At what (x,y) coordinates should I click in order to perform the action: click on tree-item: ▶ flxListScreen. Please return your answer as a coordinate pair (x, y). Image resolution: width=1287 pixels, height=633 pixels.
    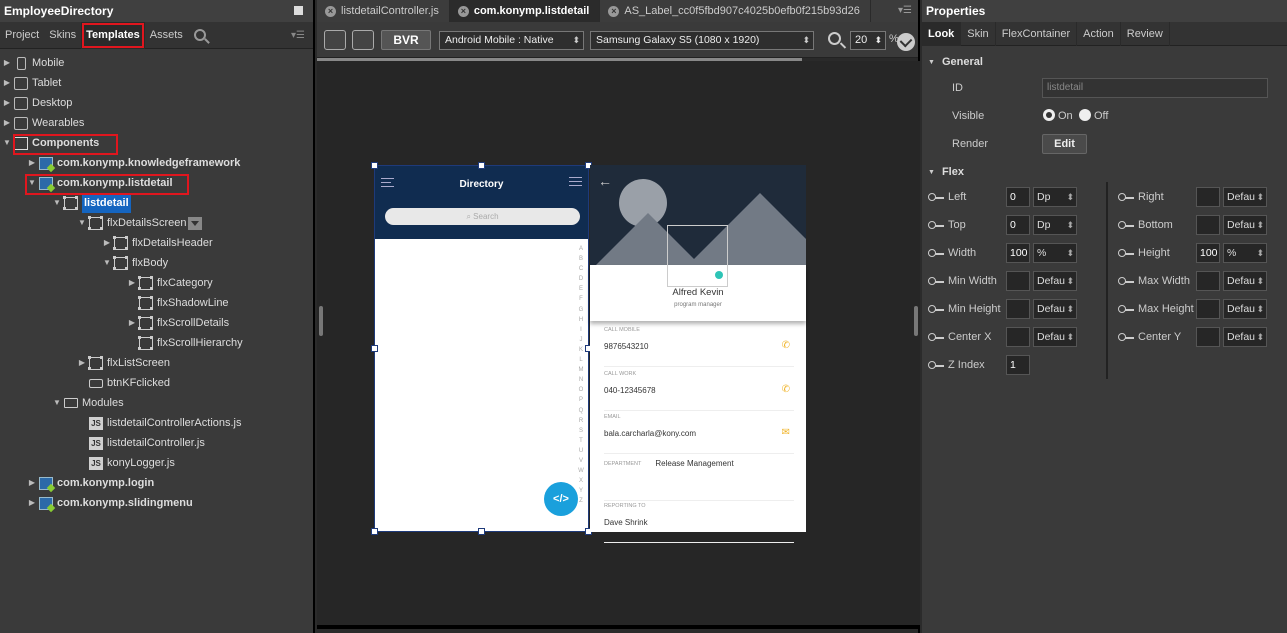
    Looking at the image, I should click on (123, 363).